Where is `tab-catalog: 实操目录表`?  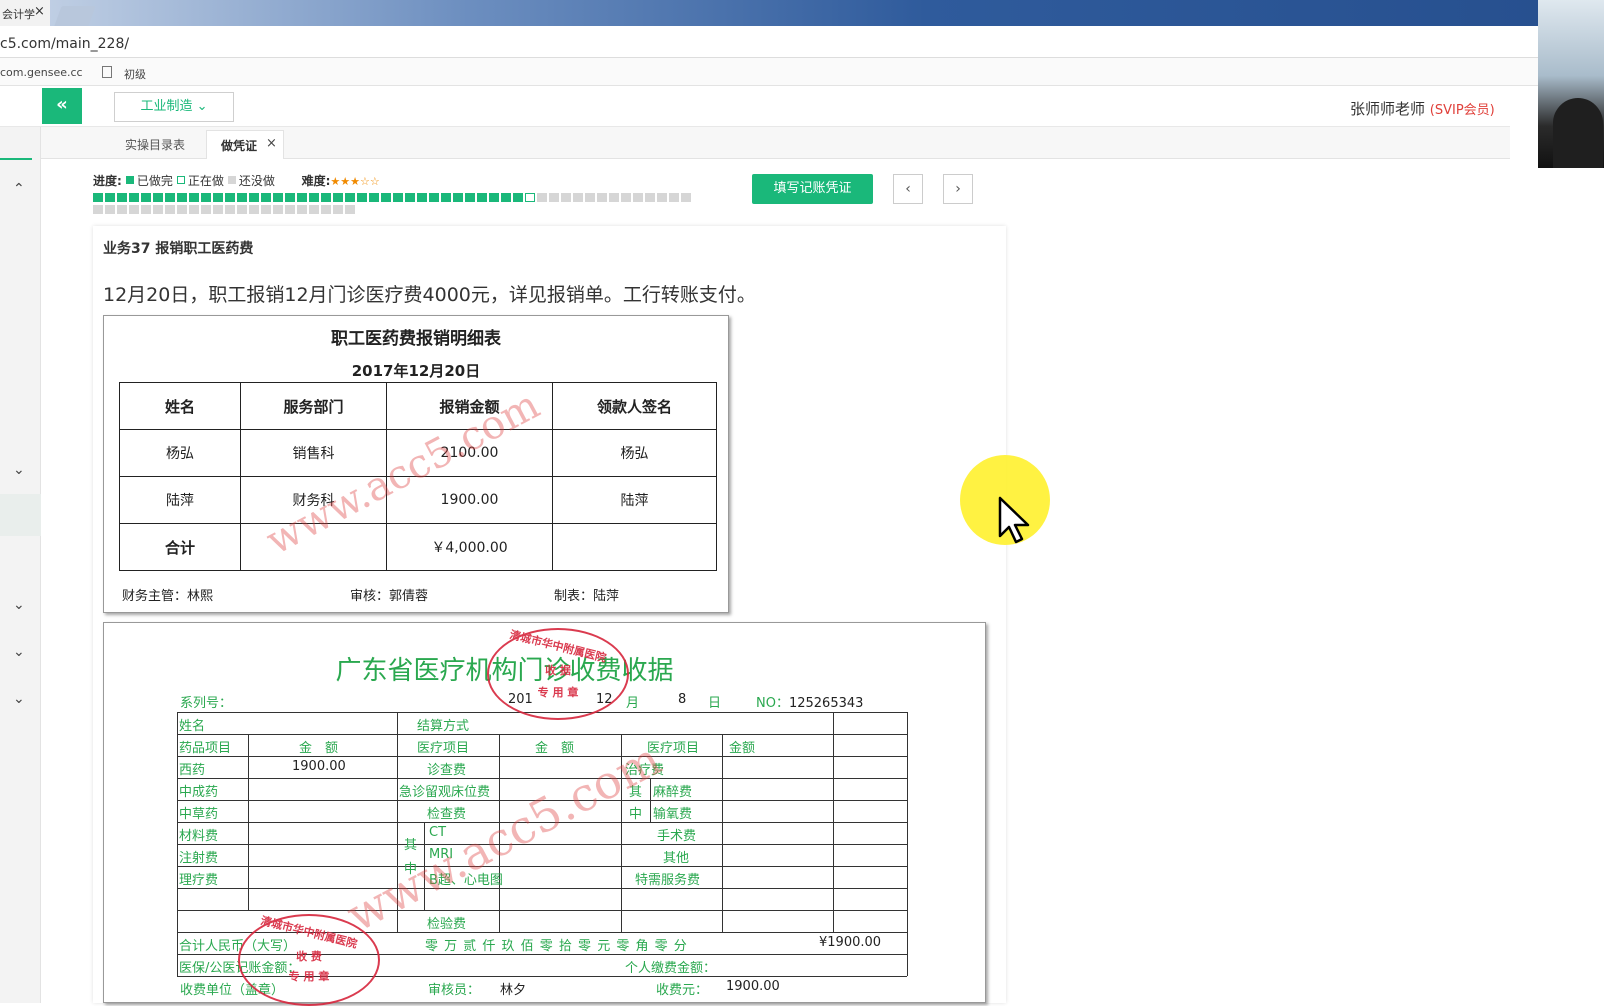
tab-catalog: 实操目录表 is located at coordinates (155, 144).